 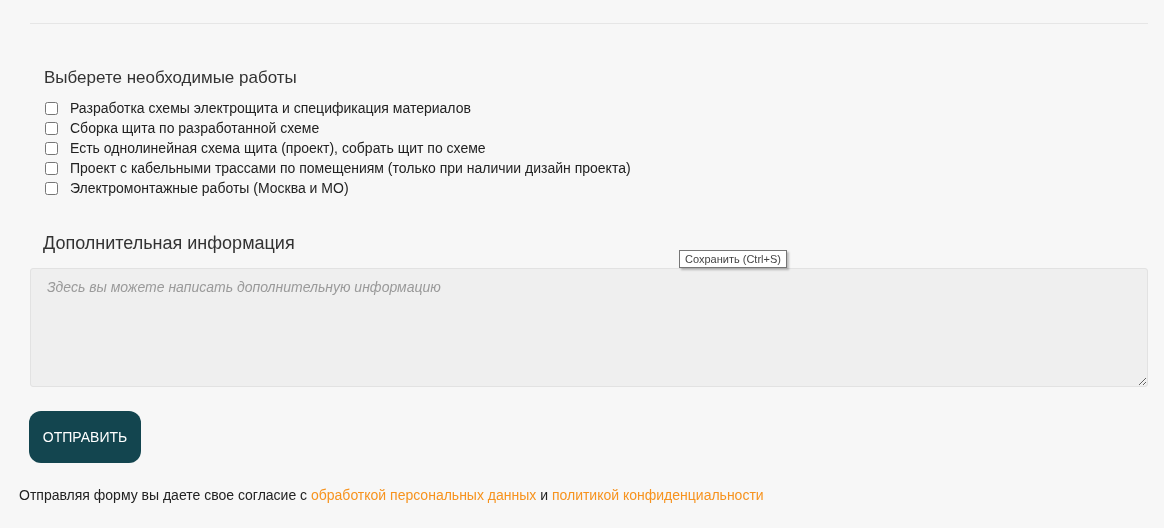 What do you see at coordinates (657, 495) in the screenshot?
I see `link: политикой конфиденциальности` at bounding box center [657, 495].